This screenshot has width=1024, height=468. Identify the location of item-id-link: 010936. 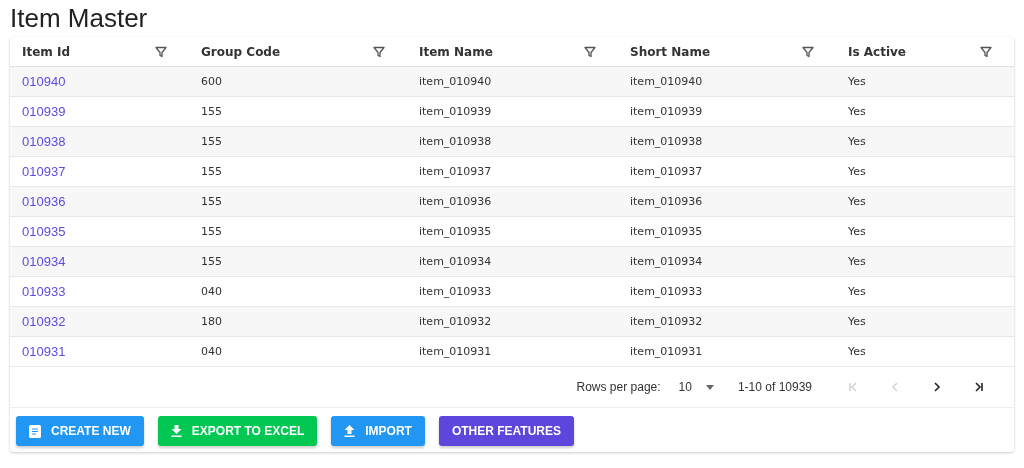
(99, 201).